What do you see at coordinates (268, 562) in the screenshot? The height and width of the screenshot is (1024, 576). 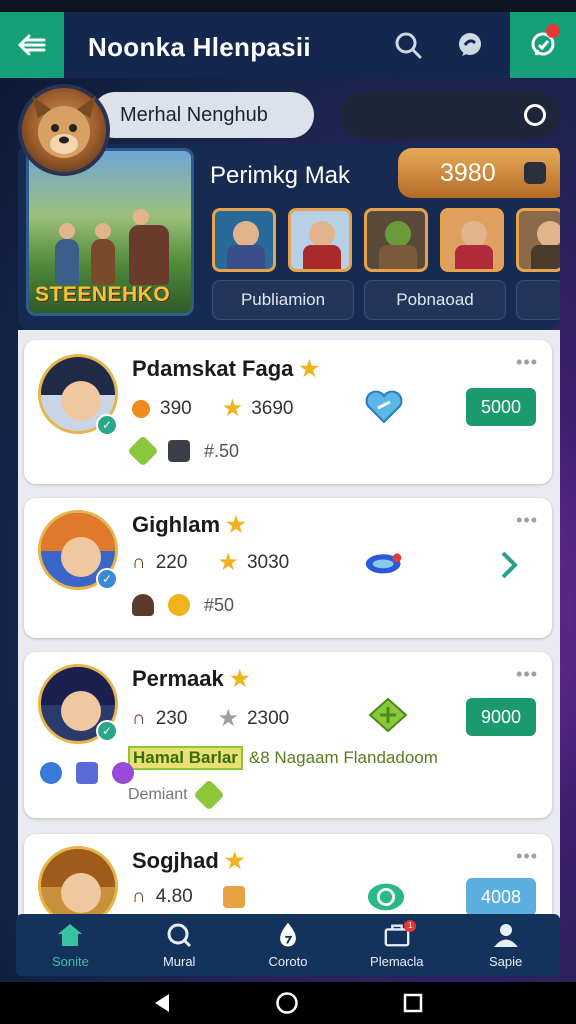 I see `star-count: 3030` at bounding box center [268, 562].